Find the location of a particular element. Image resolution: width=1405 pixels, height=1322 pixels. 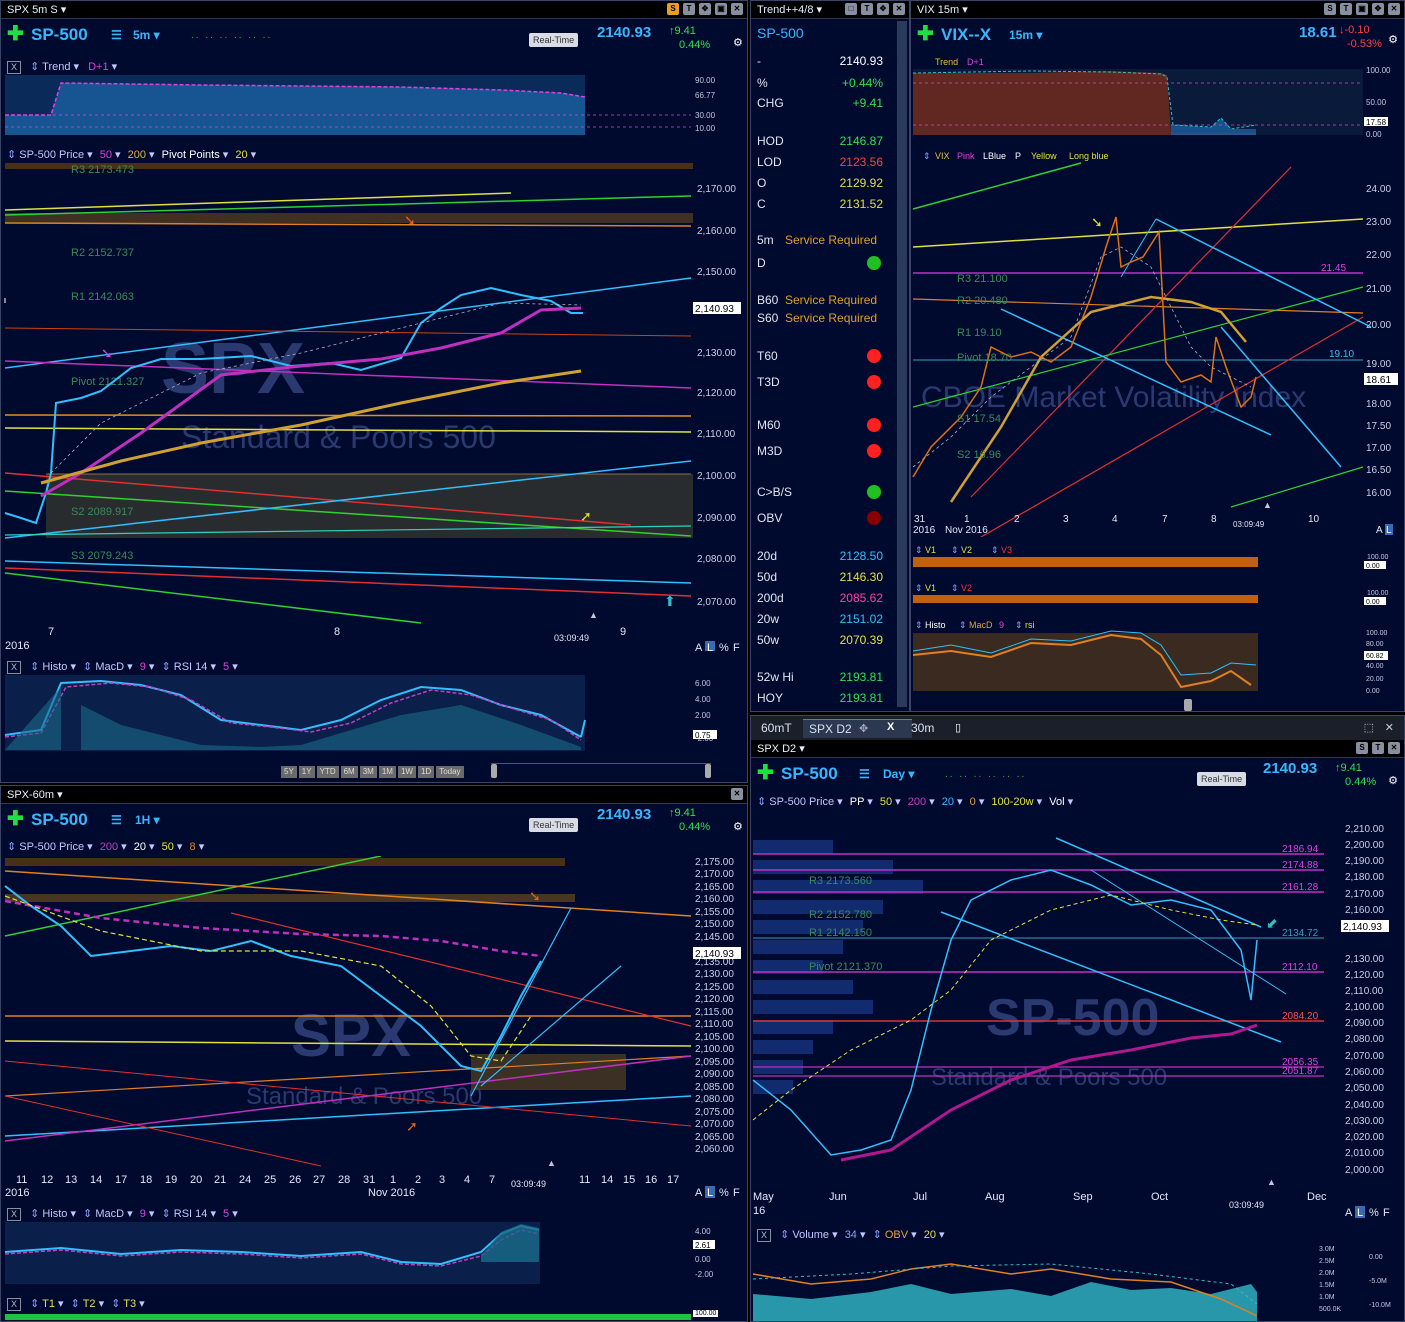

range-1y-button: 1Y is located at coordinates (306, 772).